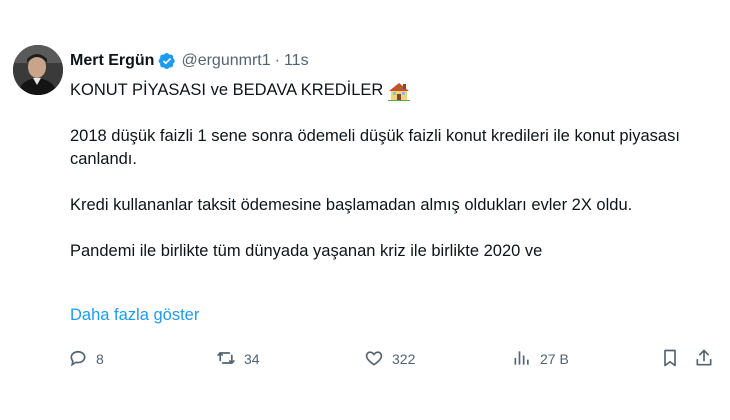 The image size is (730, 420). I want to click on avatar, so click(38, 70).